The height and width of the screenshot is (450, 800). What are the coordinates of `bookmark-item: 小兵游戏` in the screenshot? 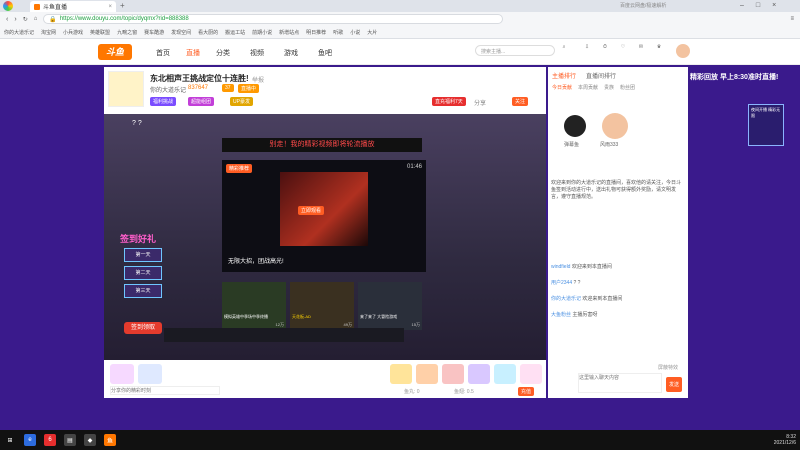 It's located at (73, 32).